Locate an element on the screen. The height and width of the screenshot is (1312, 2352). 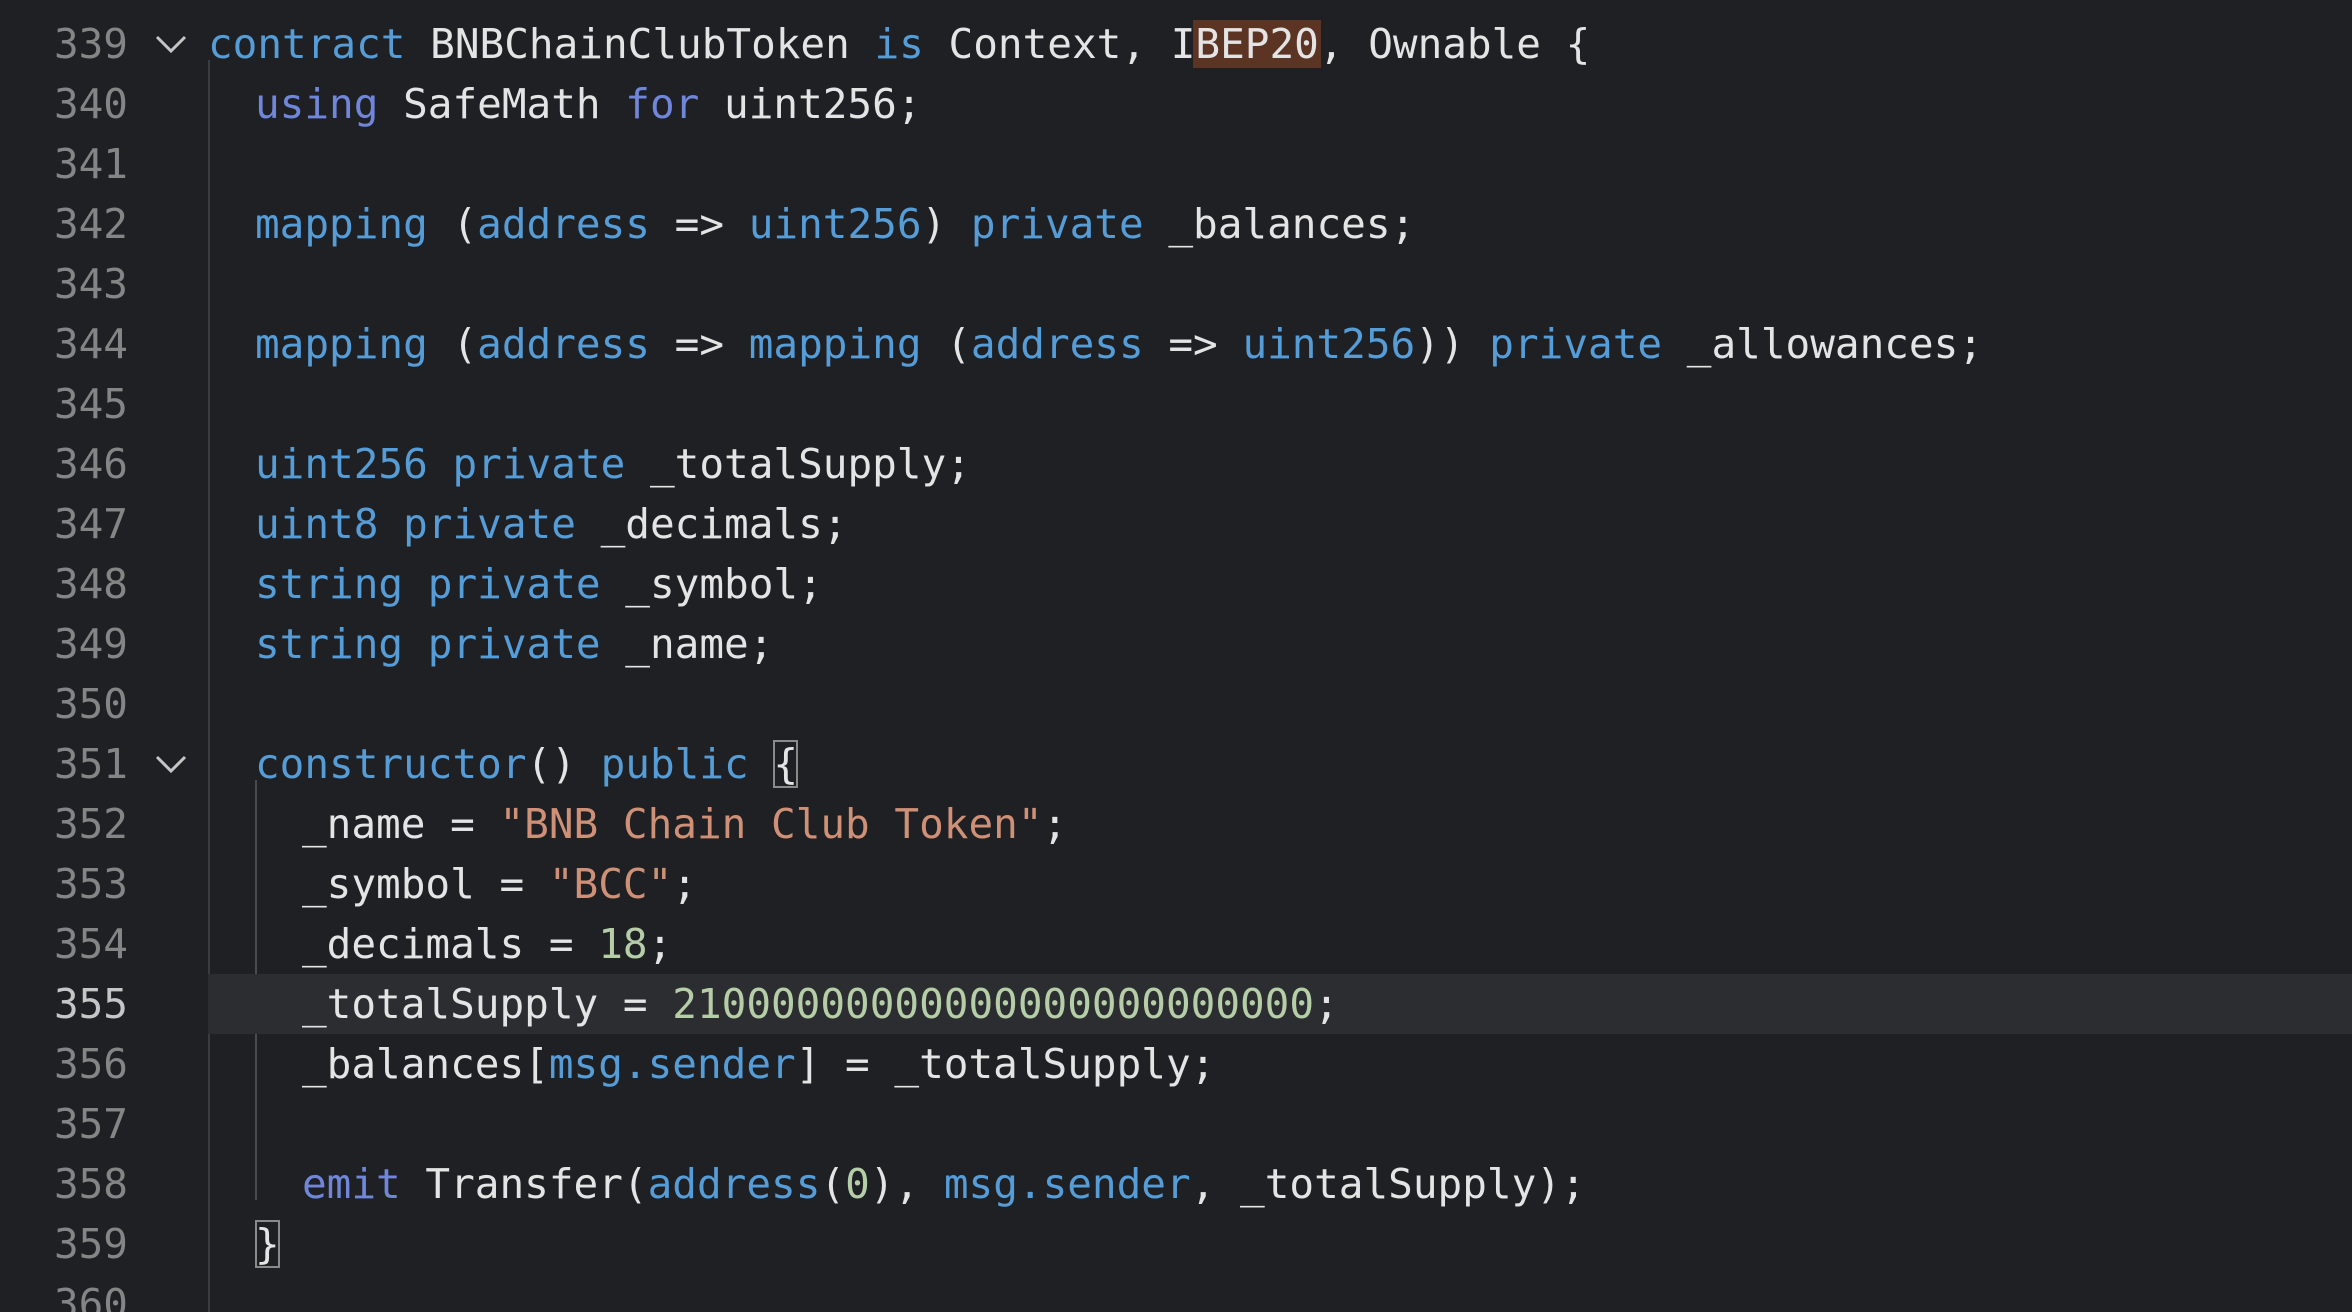
line-number: 344 is located at coordinates (90, 344).